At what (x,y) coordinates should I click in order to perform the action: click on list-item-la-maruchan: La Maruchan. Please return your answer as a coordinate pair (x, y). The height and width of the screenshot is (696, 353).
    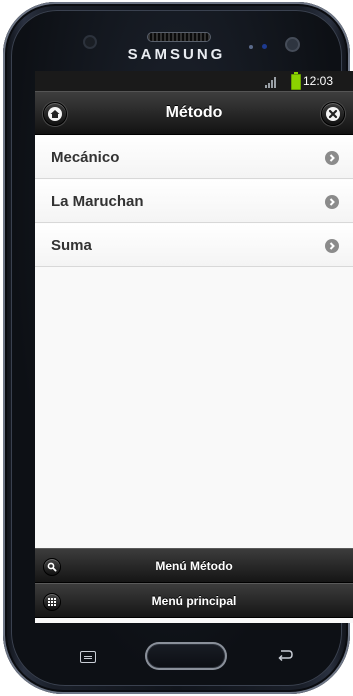
    Looking at the image, I should click on (194, 201).